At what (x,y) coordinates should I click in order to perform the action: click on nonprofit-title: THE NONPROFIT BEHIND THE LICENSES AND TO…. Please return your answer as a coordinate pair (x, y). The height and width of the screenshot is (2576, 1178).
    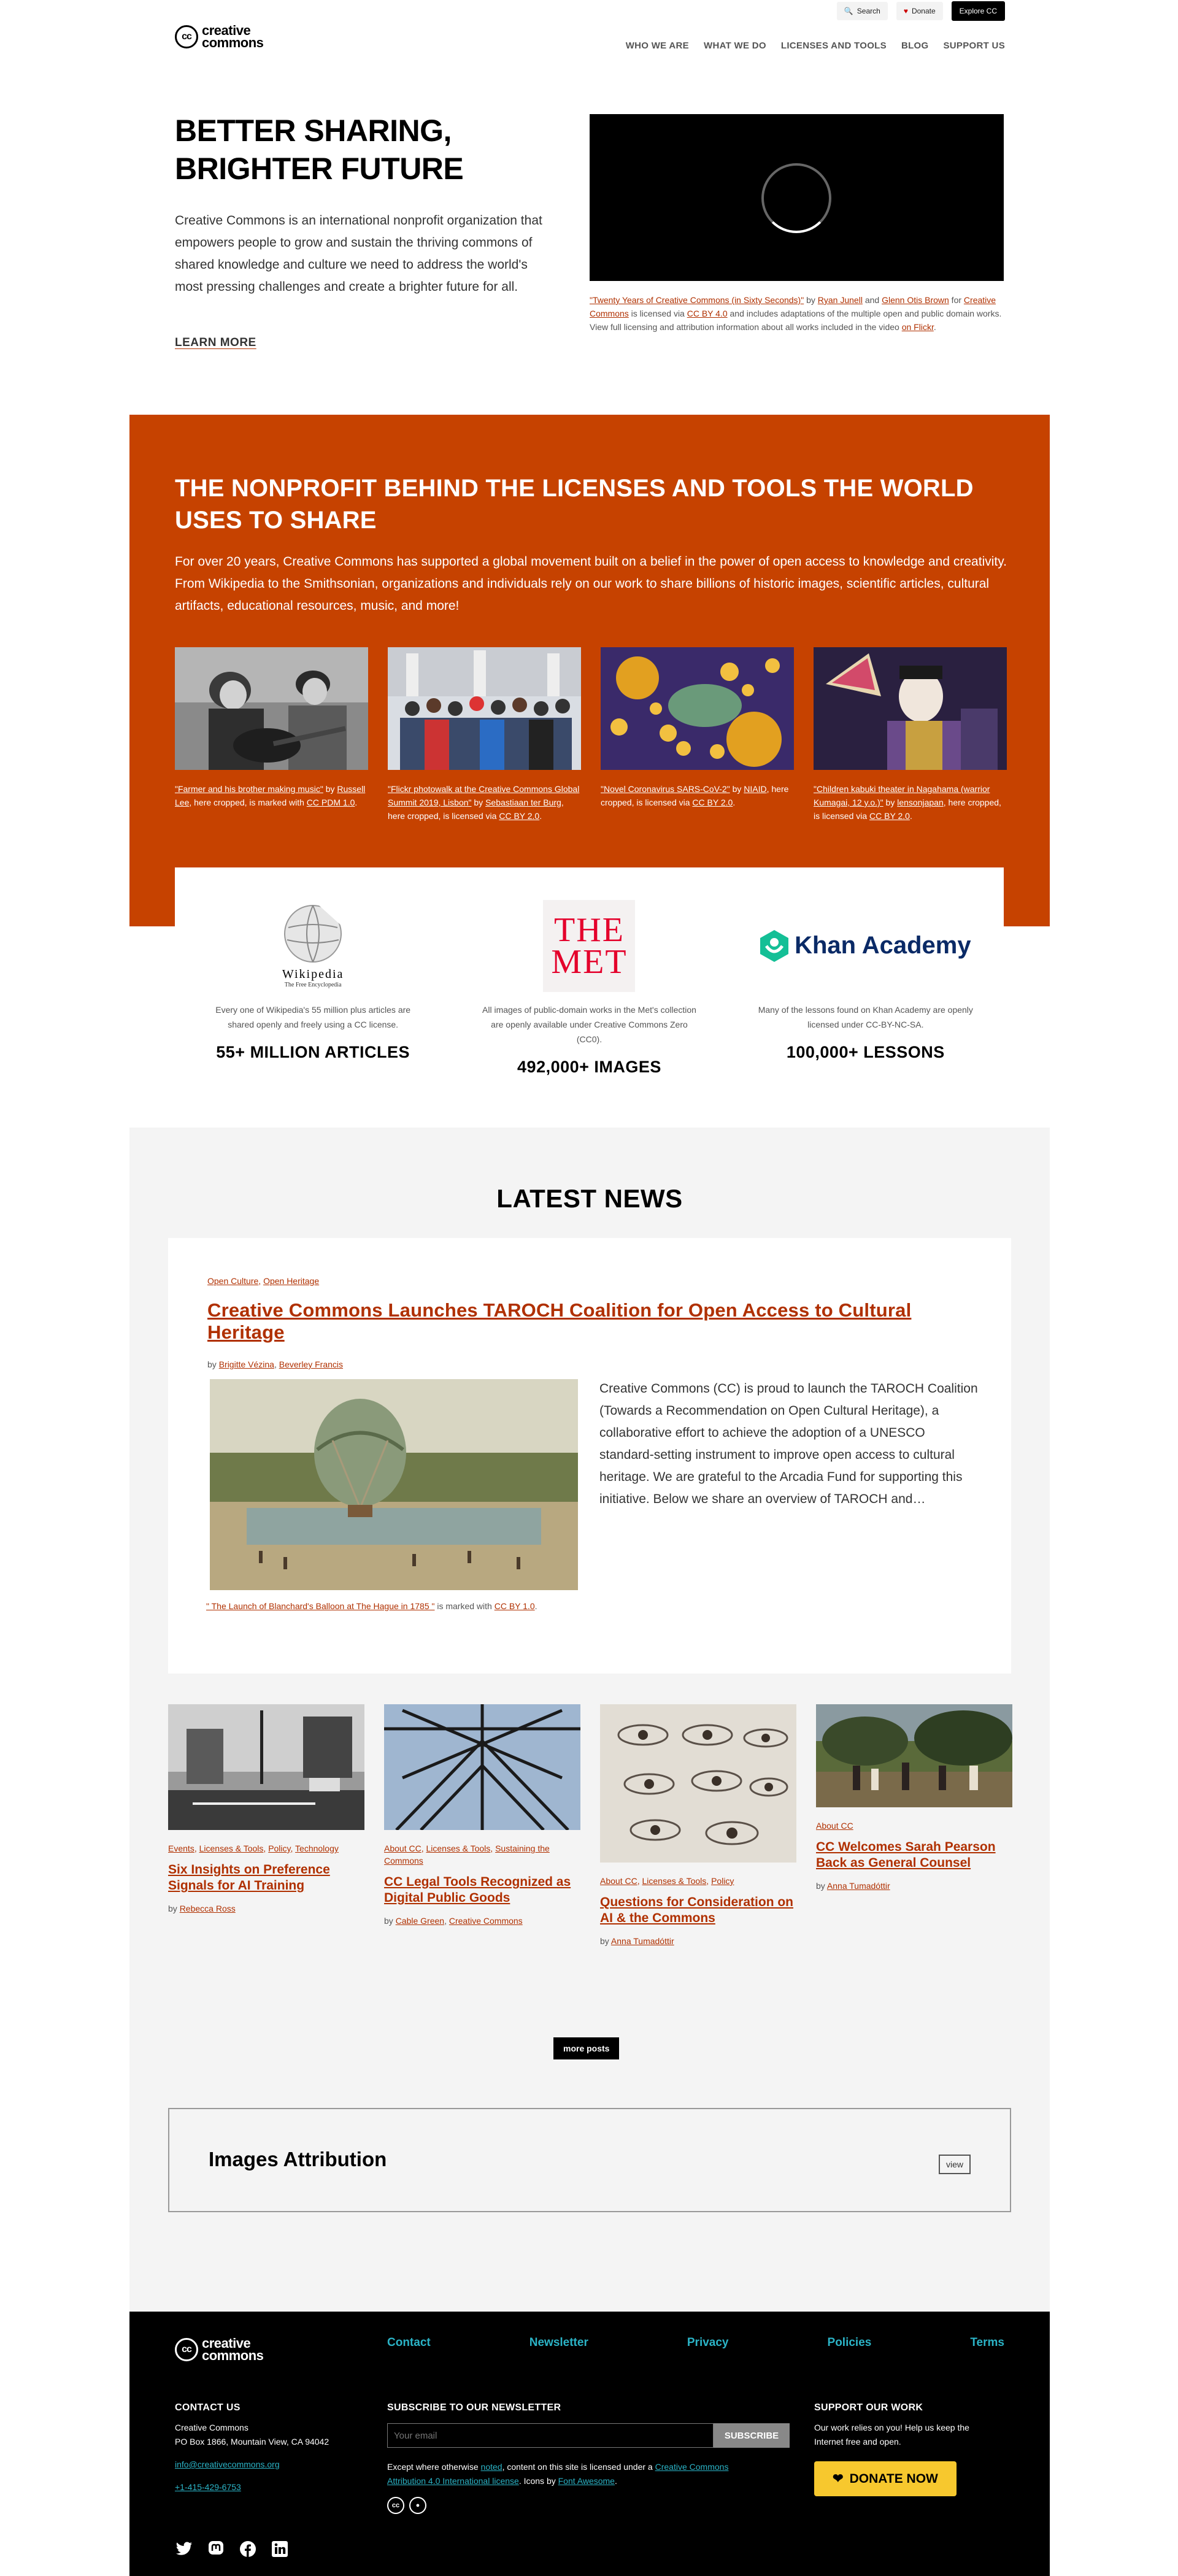
    Looking at the image, I should click on (574, 504).